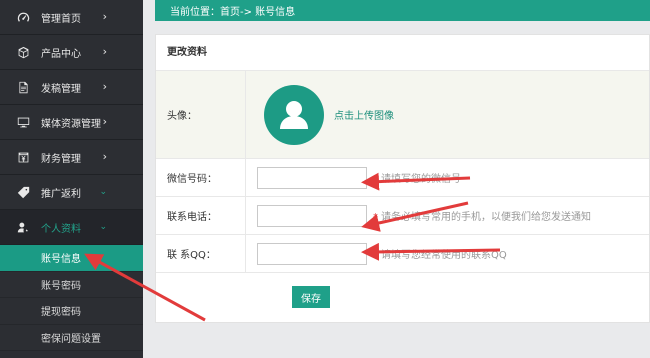 This screenshot has height=358, width=650. I want to click on sidebar-item-products: 产品中心 ›, so click(71, 52).